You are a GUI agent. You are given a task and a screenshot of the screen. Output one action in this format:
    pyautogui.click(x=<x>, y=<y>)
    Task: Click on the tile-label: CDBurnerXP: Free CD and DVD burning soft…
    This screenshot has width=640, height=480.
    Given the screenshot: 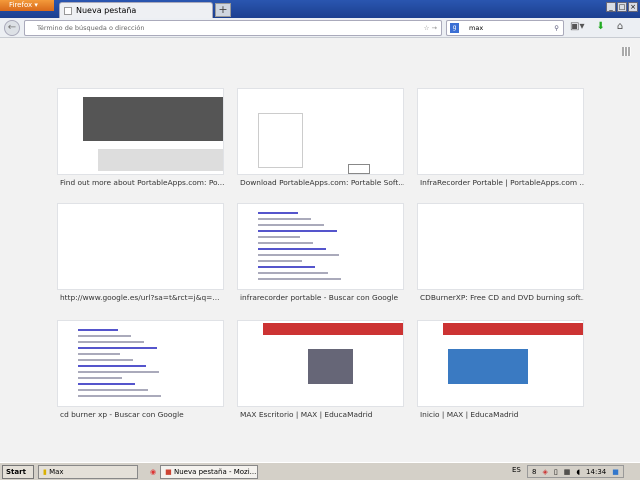 What is the action you would take?
    pyautogui.click(x=502, y=297)
    